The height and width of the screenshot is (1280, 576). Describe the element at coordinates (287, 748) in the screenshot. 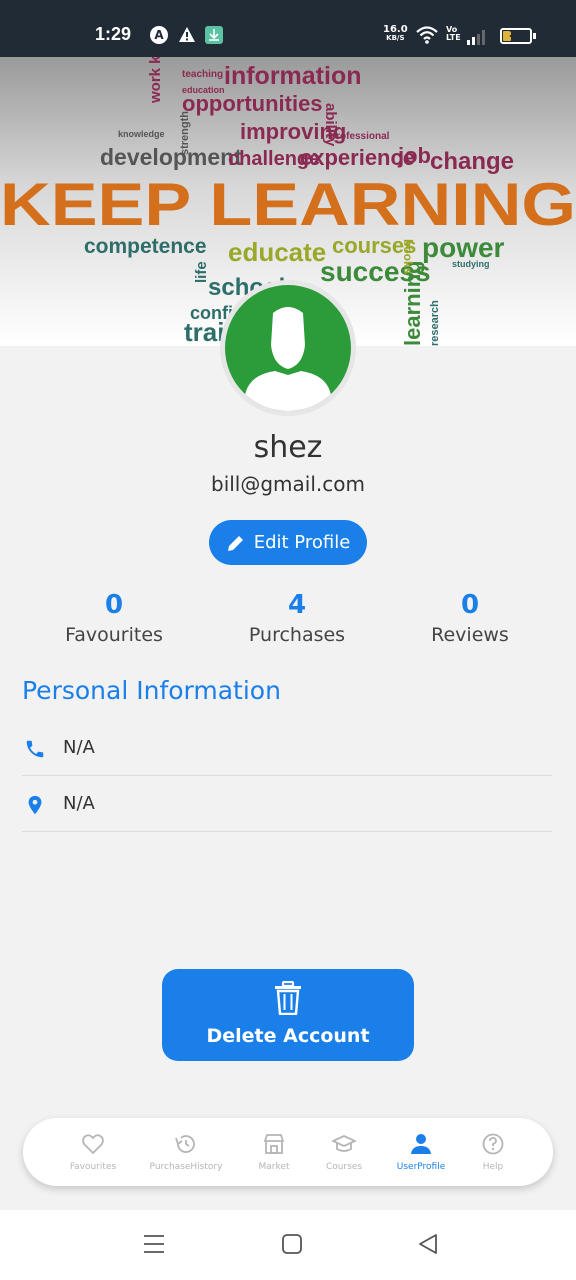

I see `phone-row: N/A` at that location.